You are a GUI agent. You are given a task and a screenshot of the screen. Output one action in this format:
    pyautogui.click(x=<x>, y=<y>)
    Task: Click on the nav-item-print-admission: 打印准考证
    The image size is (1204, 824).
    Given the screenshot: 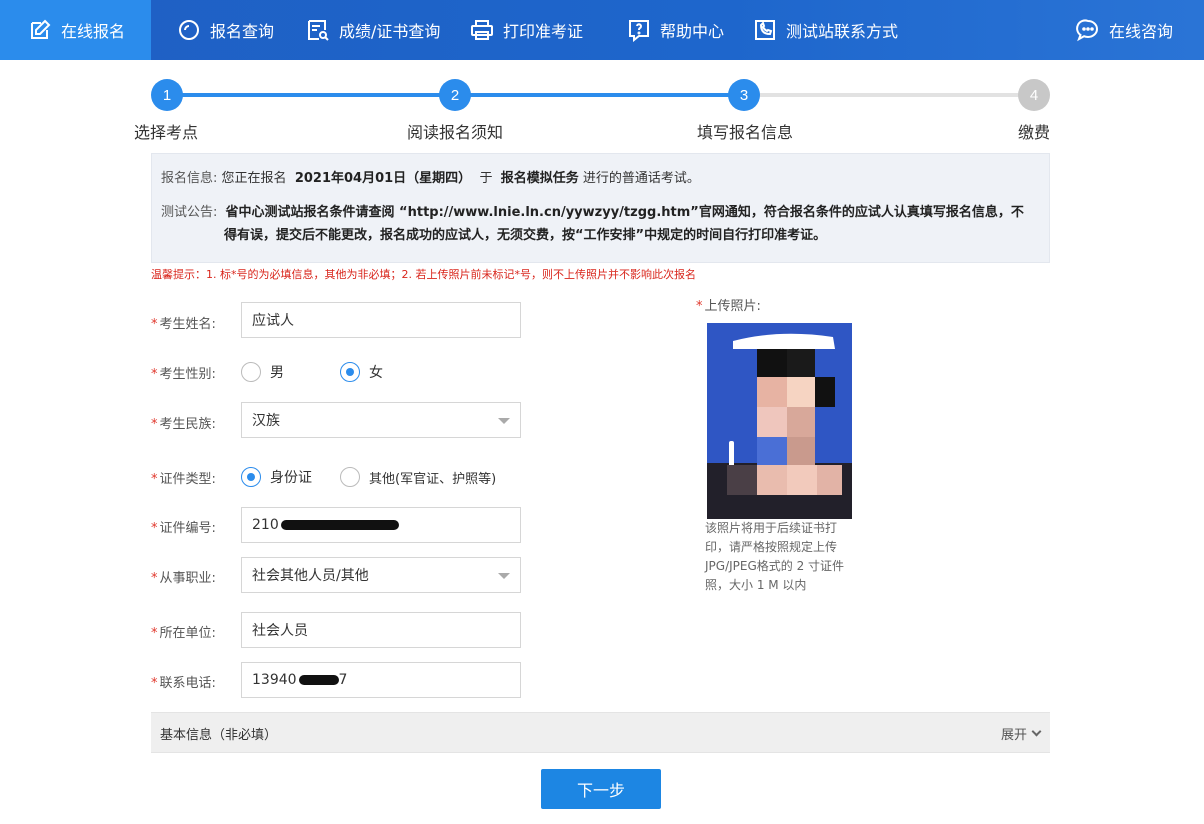 What is the action you would take?
    pyautogui.click(x=526, y=30)
    